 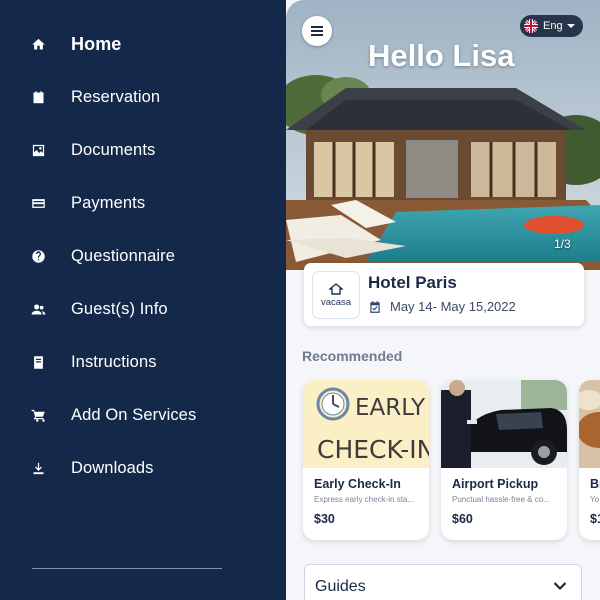 I want to click on thumb-text-checkin: CHECK-IN, so click(x=373, y=449).